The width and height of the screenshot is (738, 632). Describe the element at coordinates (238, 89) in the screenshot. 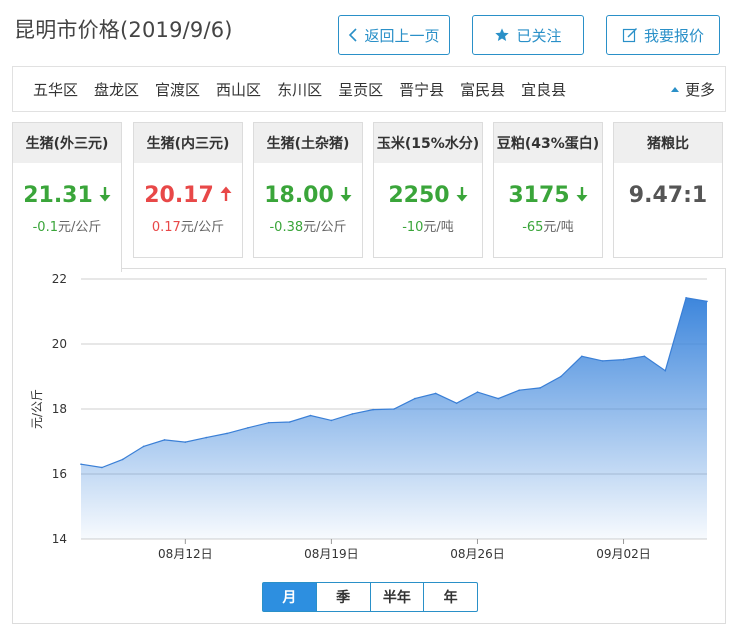

I see `region-item-xishan: 西山区` at that location.